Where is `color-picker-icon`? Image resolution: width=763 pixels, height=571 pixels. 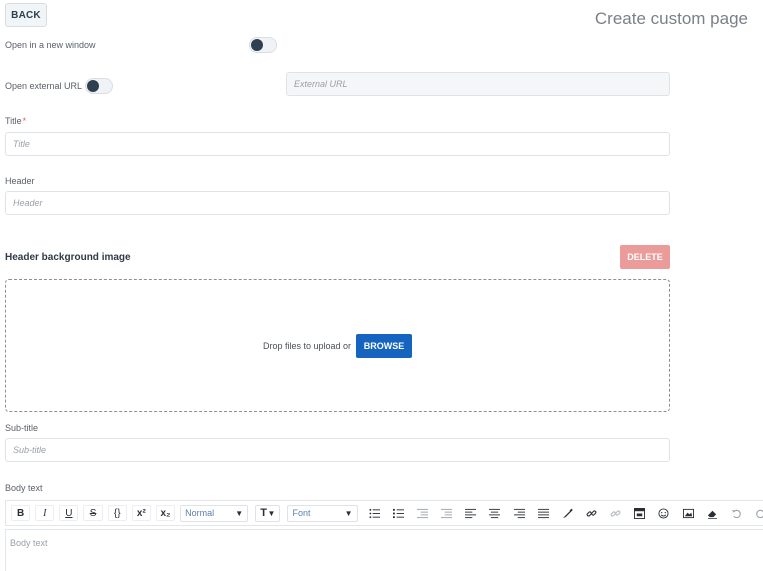 color-picker-icon is located at coordinates (567, 513).